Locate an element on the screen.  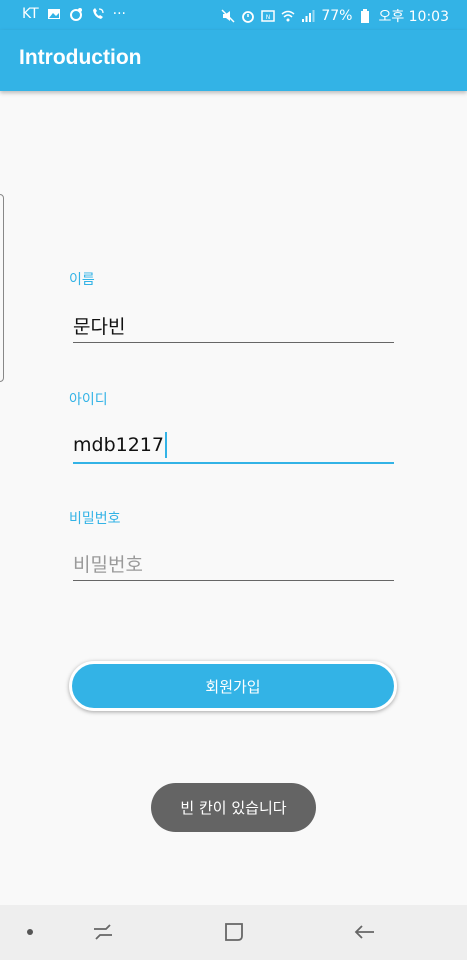
battery-icon is located at coordinates (365, 16).